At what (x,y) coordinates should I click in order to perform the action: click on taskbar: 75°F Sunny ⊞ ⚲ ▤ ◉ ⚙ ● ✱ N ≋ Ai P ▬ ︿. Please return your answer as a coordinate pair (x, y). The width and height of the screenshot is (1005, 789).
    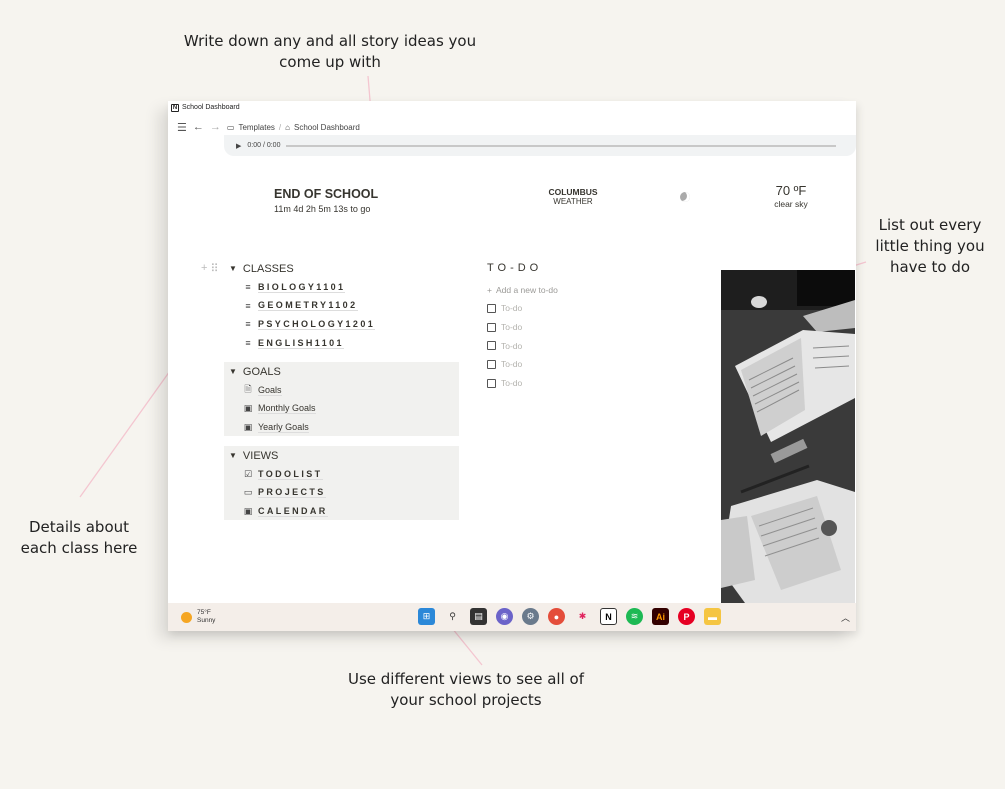
    Looking at the image, I should click on (512, 617).